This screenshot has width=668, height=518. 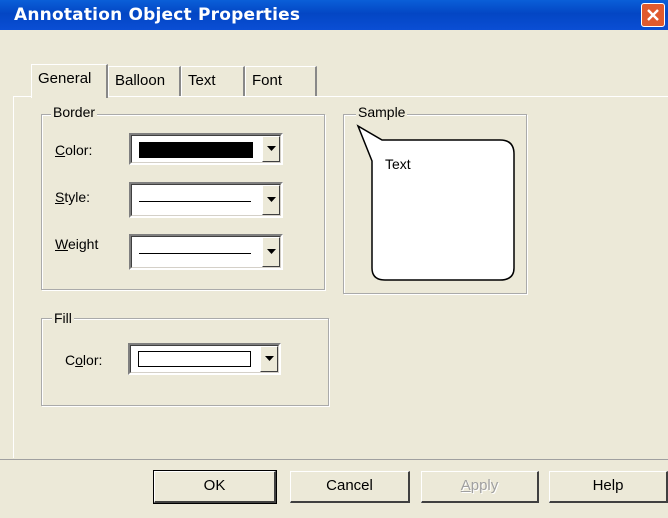 What do you see at coordinates (334, 15) in the screenshot?
I see `title-bar: Annotation Object Properties` at bounding box center [334, 15].